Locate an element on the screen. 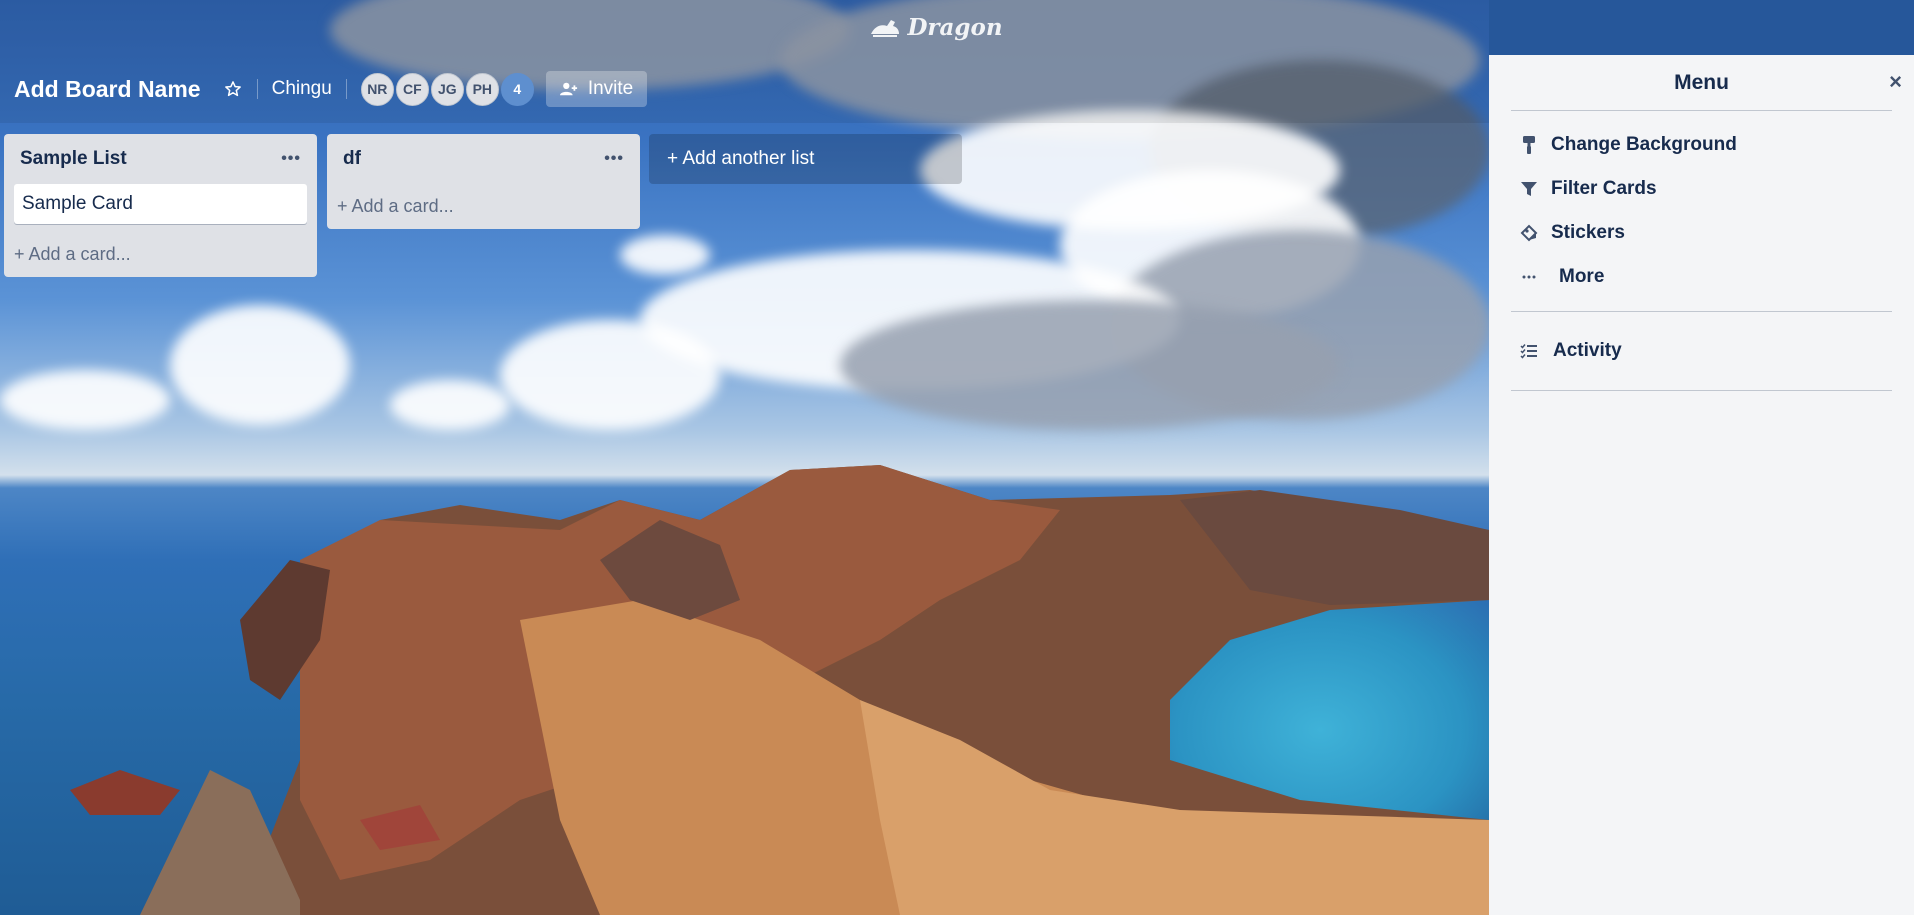  menu-item-change-background: Change Background is located at coordinates (1716, 145).